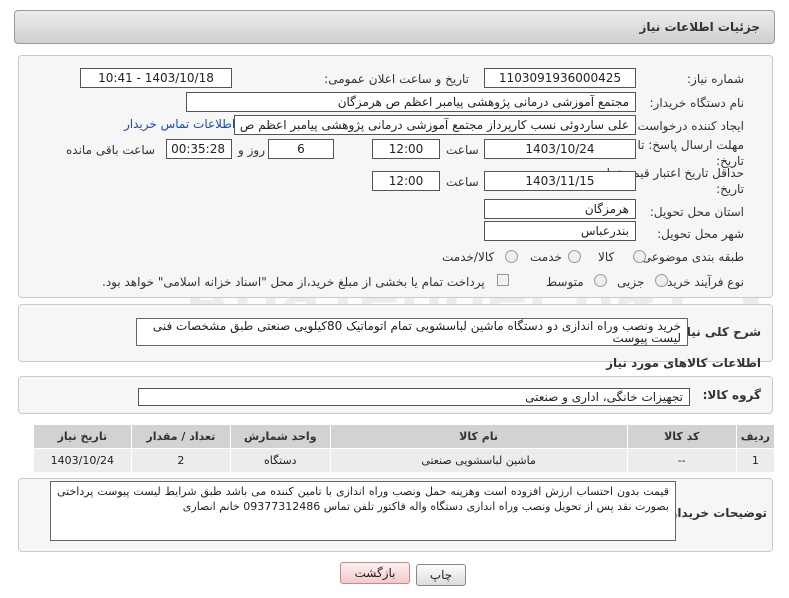 This screenshot has width=789, height=598. What do you see at coordinates (560, 209) in the screenshot?
I see `delivery-province-field: هرمزگان` at bounding box center [560, 209].